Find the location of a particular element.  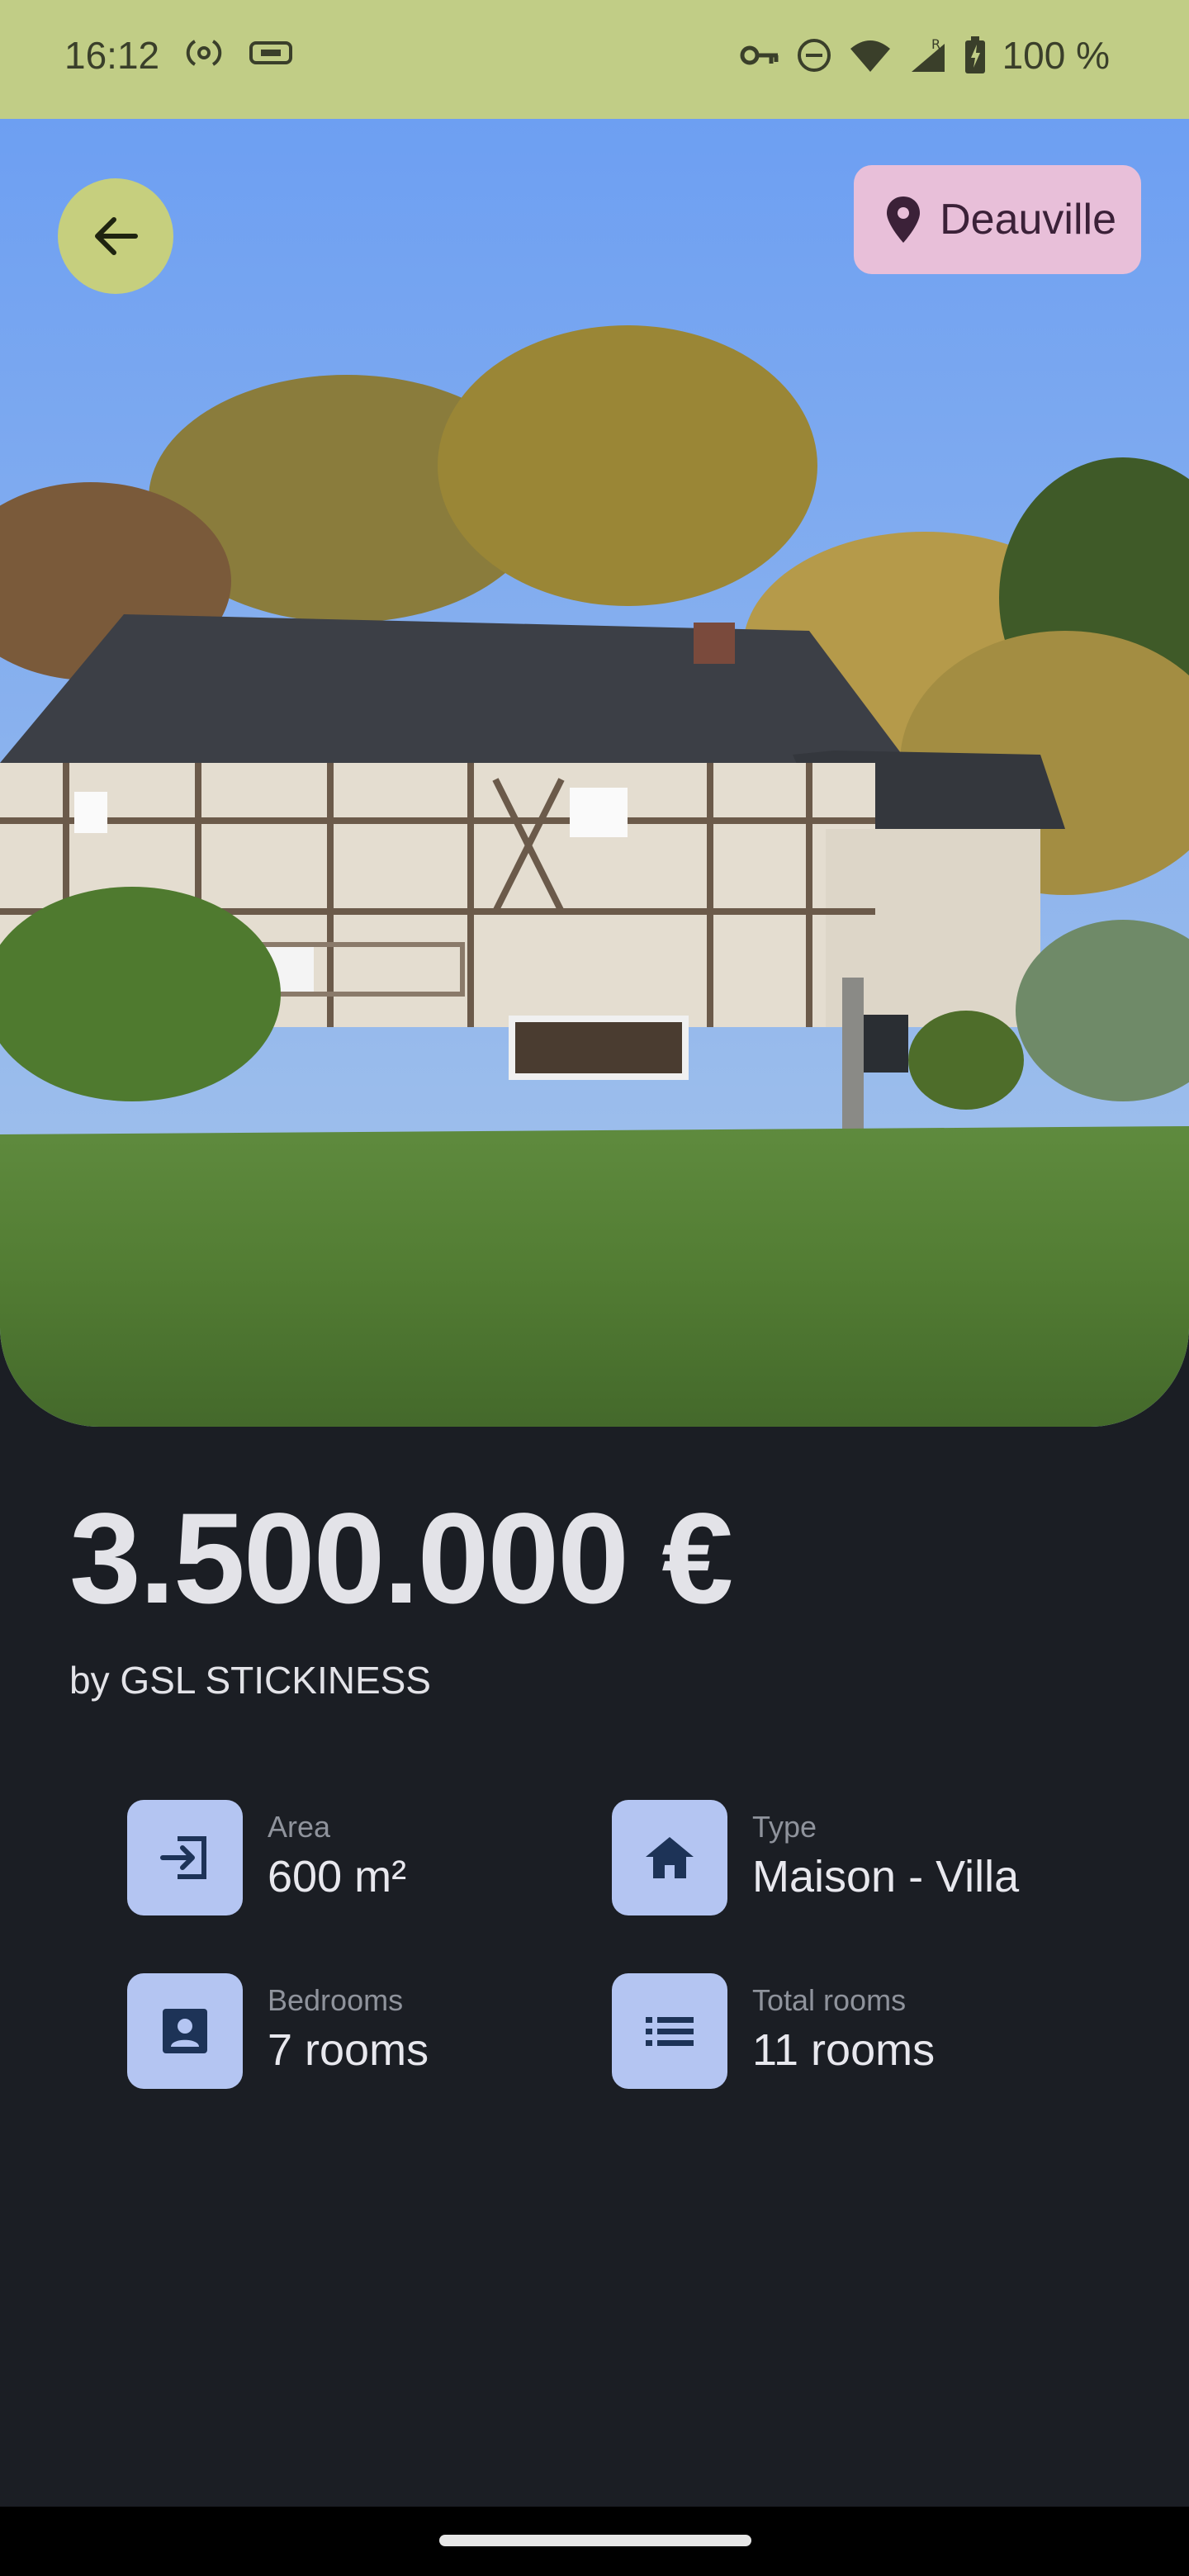

do-not-disturb-icon is located at coordinates (814, 55).